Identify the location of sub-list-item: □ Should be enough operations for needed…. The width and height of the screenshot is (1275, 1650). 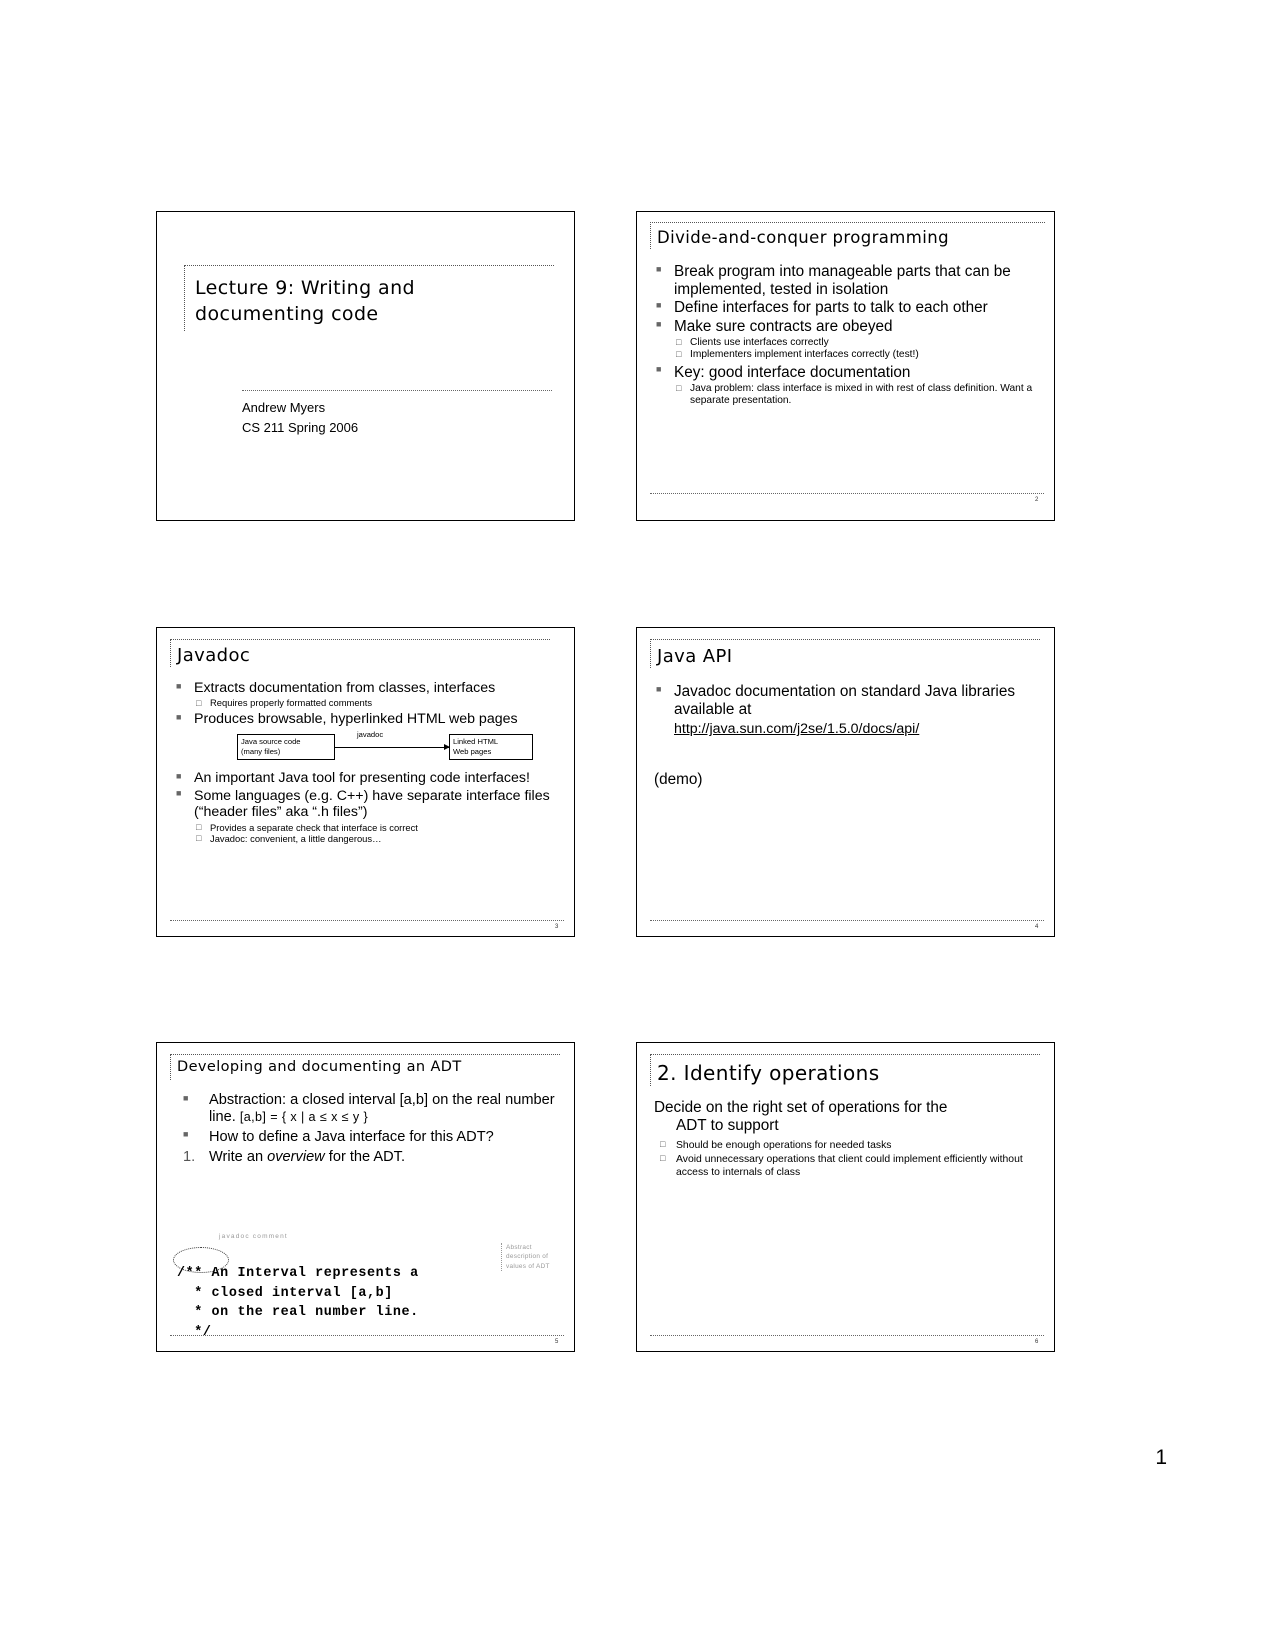
(851, 1145).